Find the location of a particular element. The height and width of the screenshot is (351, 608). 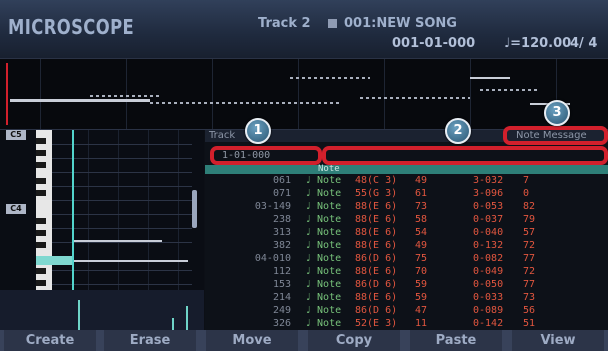

row-position: 04-010 is located at coordinates (272, 258).